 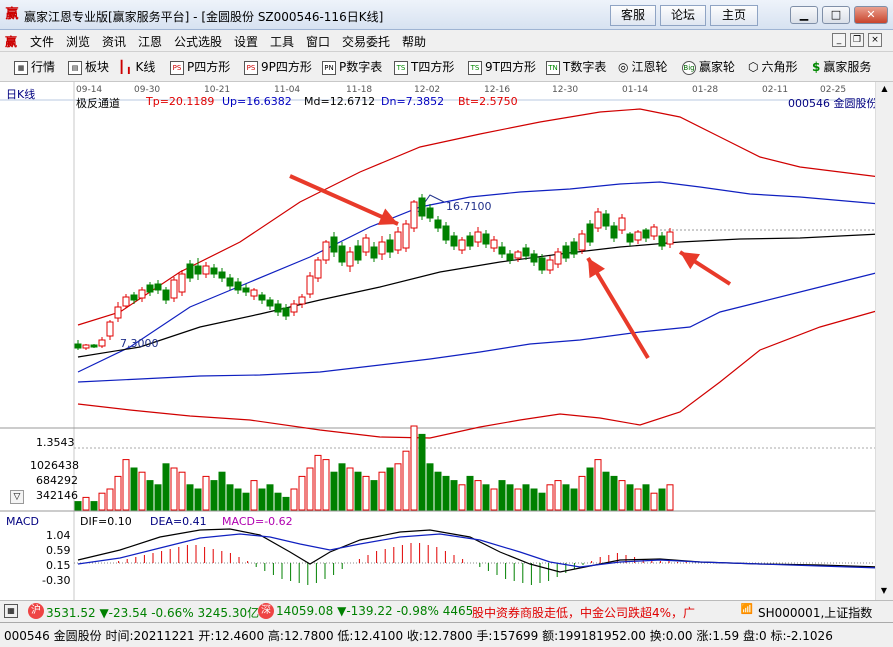 What do you see at coordinates (136, 67) in the screenshot?
I see `tool-kline: ┃╻ K线` at bounding box center [136, 67].